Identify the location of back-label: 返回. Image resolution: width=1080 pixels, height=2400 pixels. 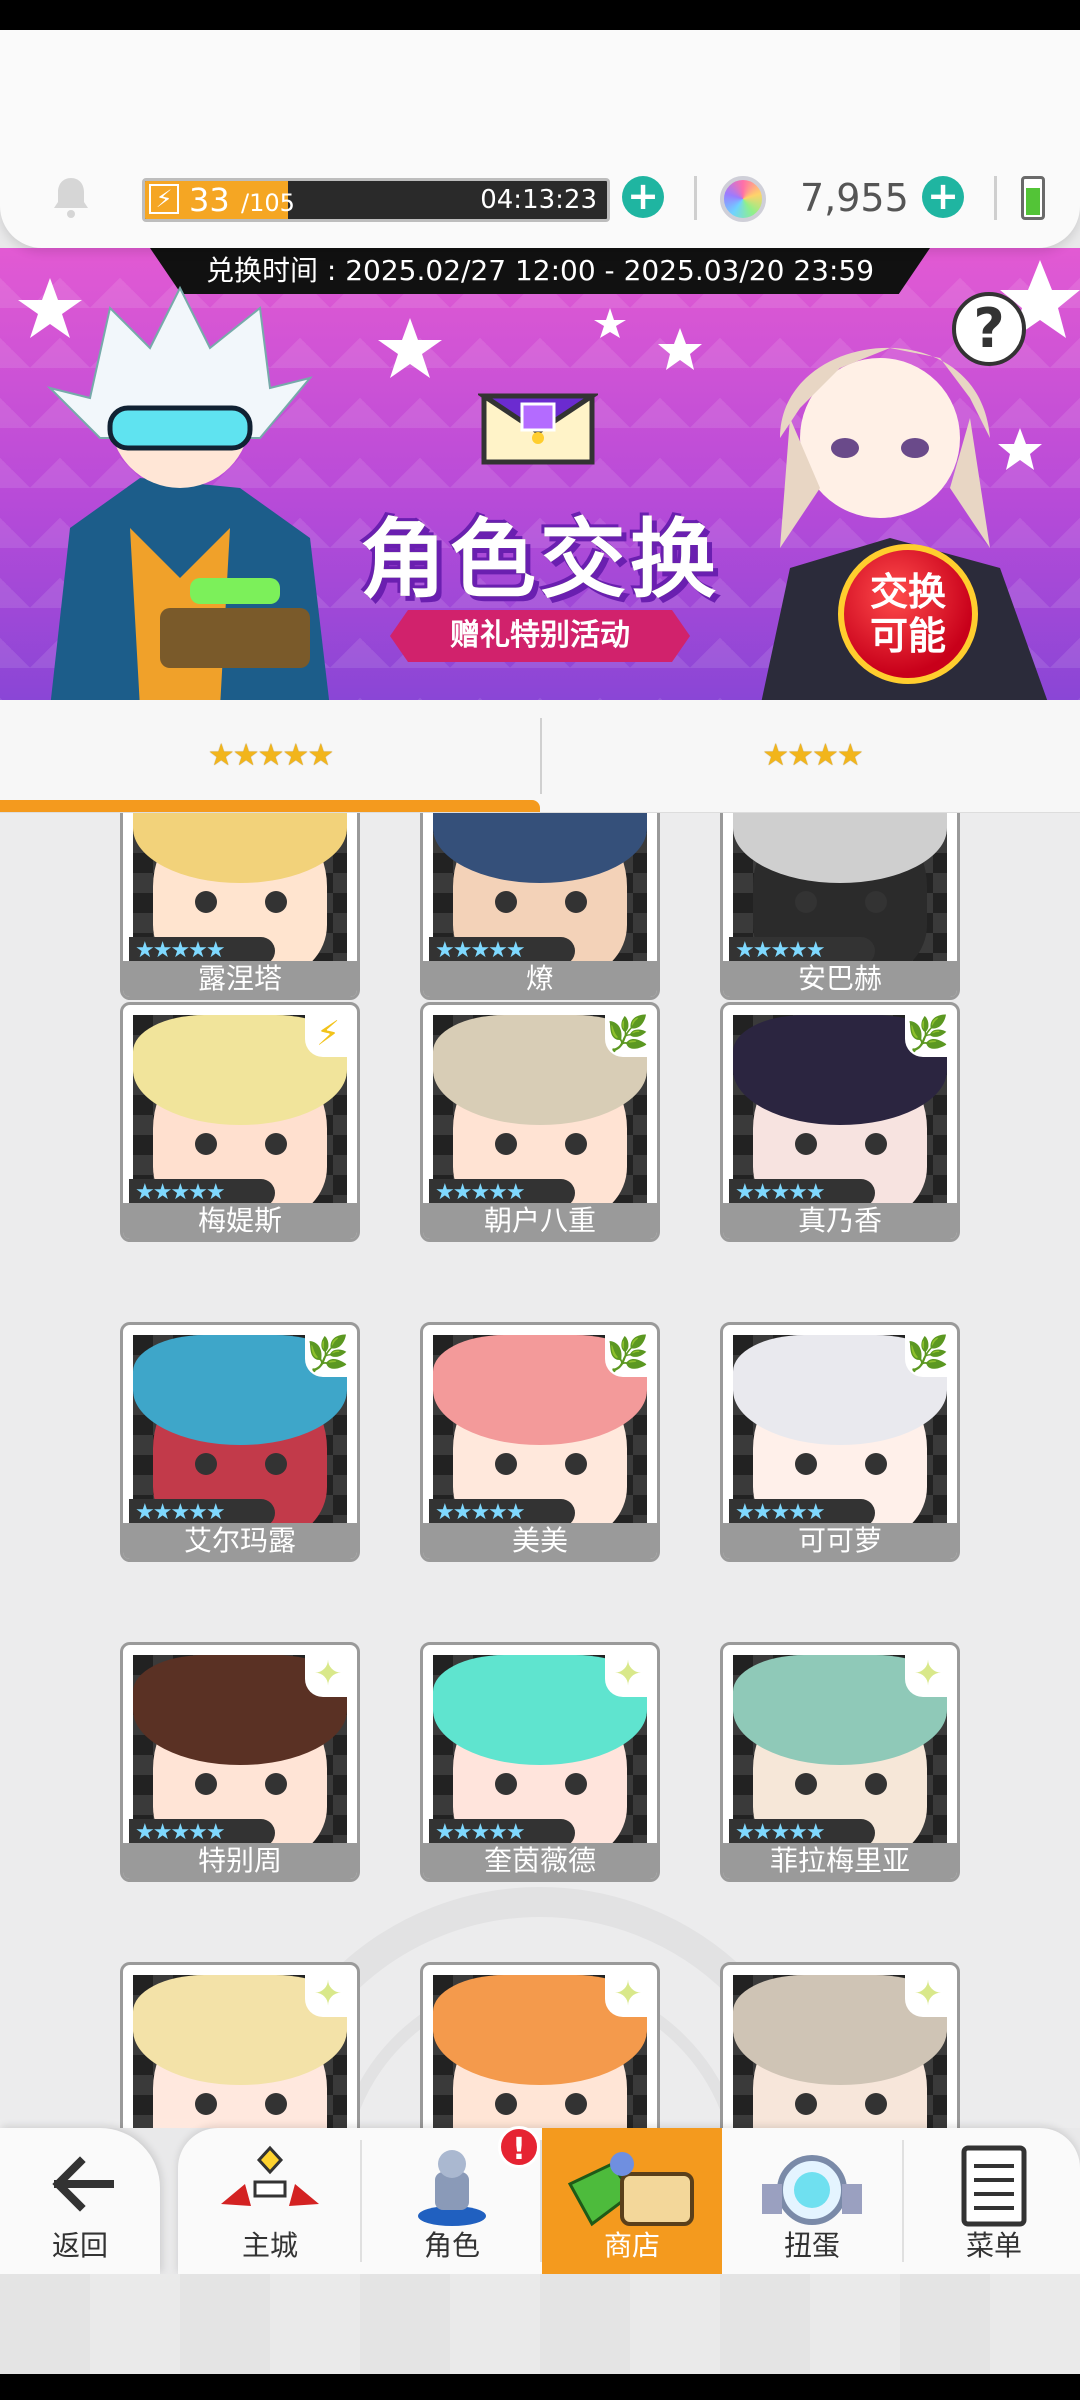
(79, 2245).